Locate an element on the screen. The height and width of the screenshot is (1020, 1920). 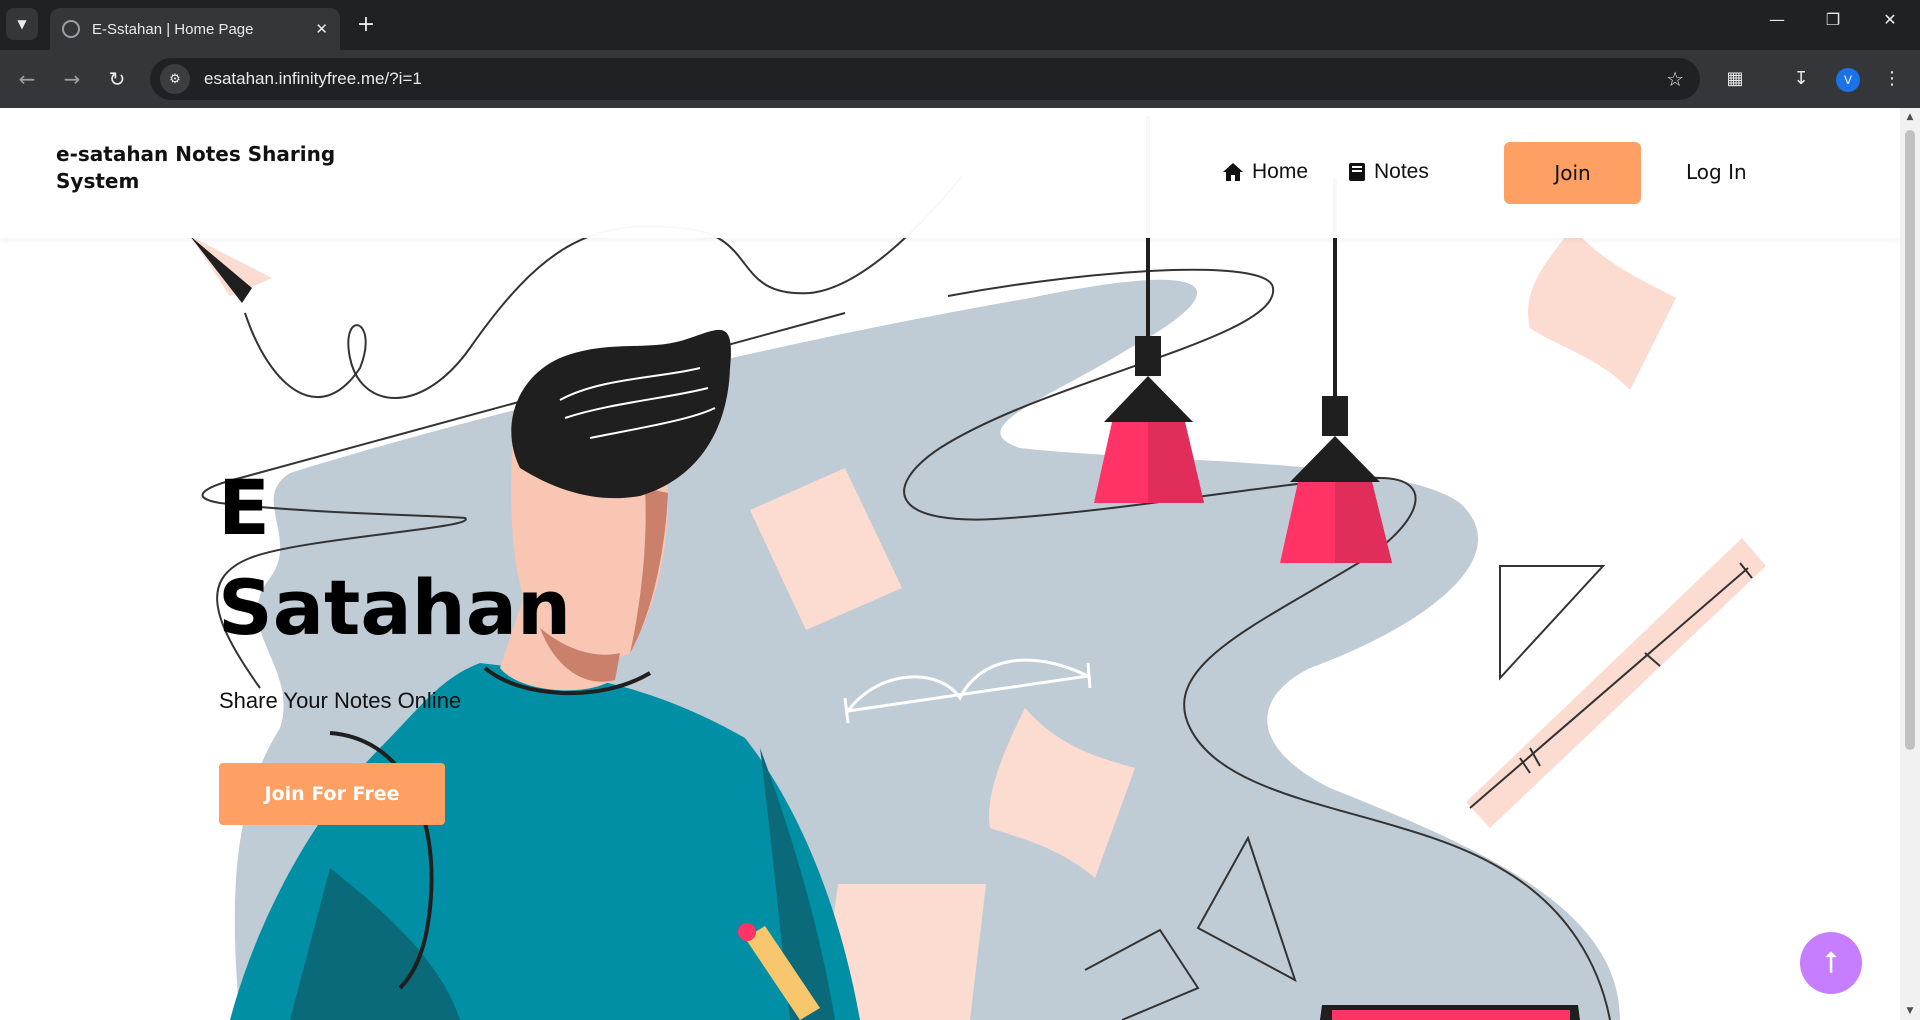
globe-icon is located at coordinates (71, 29).